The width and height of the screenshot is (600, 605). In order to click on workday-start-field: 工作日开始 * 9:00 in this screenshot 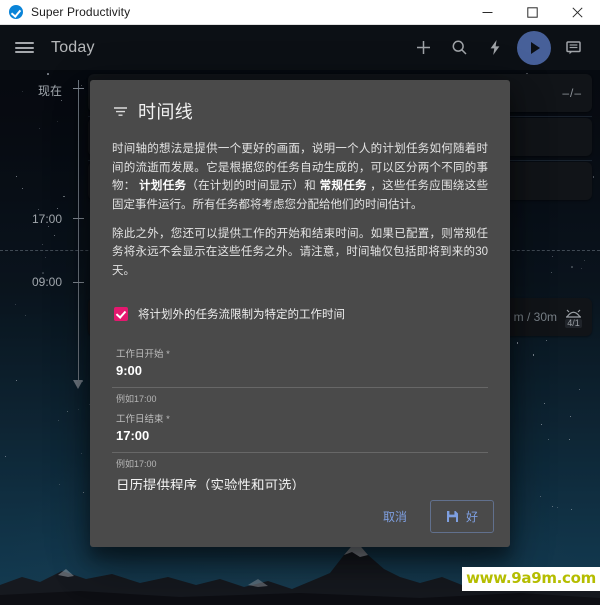, I will do `click(300, 364)`.